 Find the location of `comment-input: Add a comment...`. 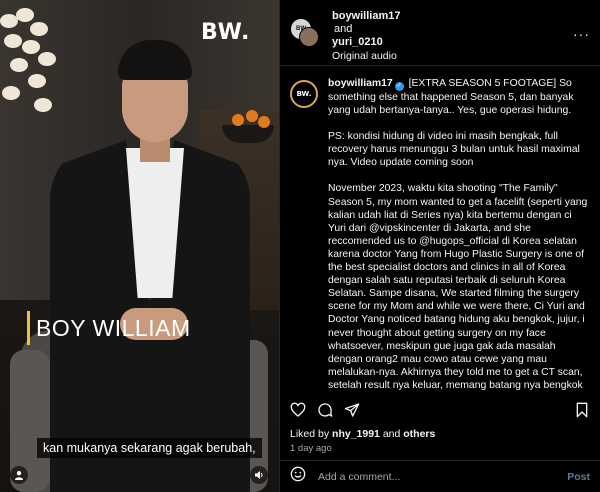

comment-input: Add a comment... is located at coordinates (442, 477).